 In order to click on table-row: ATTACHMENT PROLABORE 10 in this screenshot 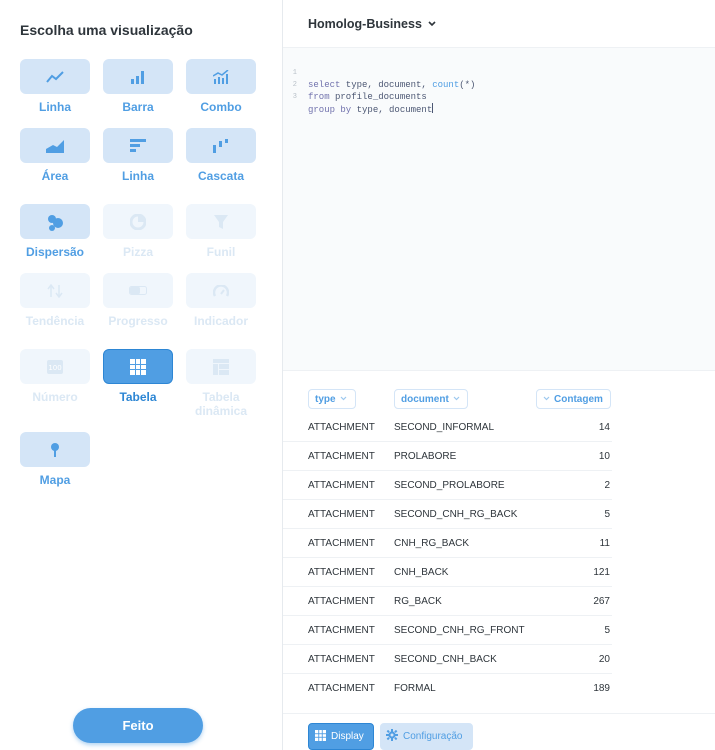, I will do `click(447, 456)`.